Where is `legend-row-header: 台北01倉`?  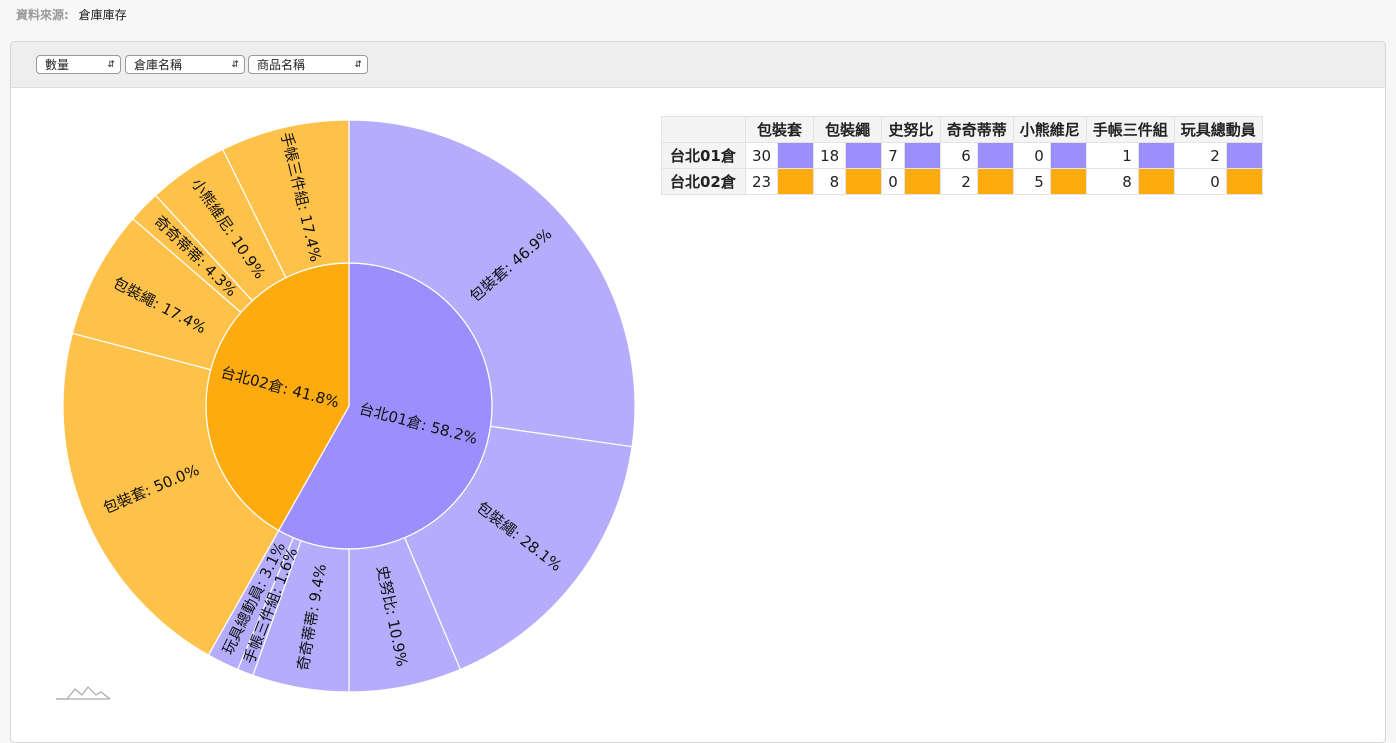 legend-row-header: 台北01倉 is located at coordinates (703, 155).